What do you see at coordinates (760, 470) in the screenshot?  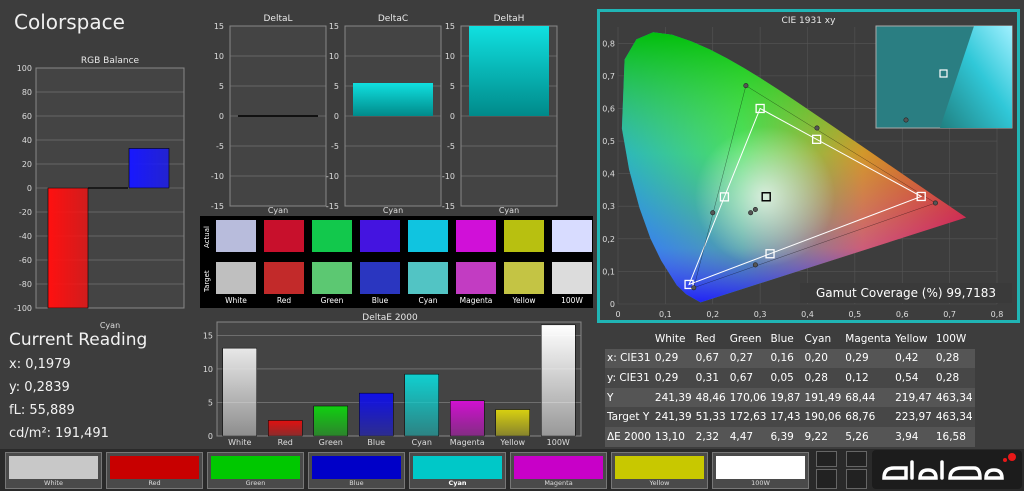 I see `patch-button-100w: 100W` at bounding box center [760, 470].